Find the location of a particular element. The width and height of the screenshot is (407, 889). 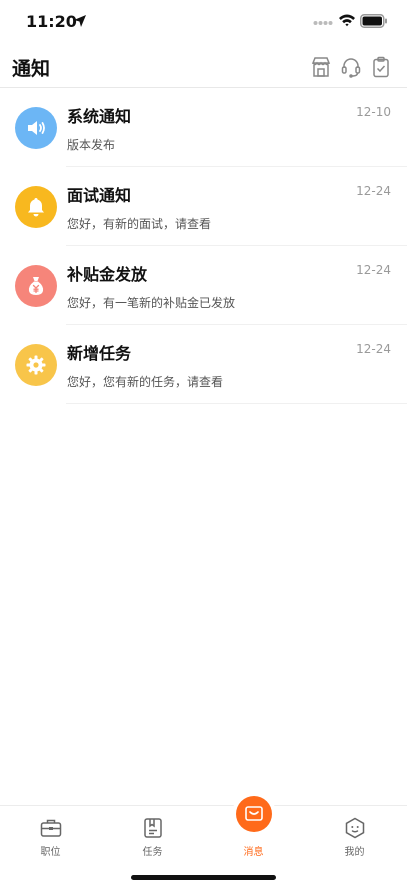

notification-title: 系统通知 is located at coordinates (99, 116).